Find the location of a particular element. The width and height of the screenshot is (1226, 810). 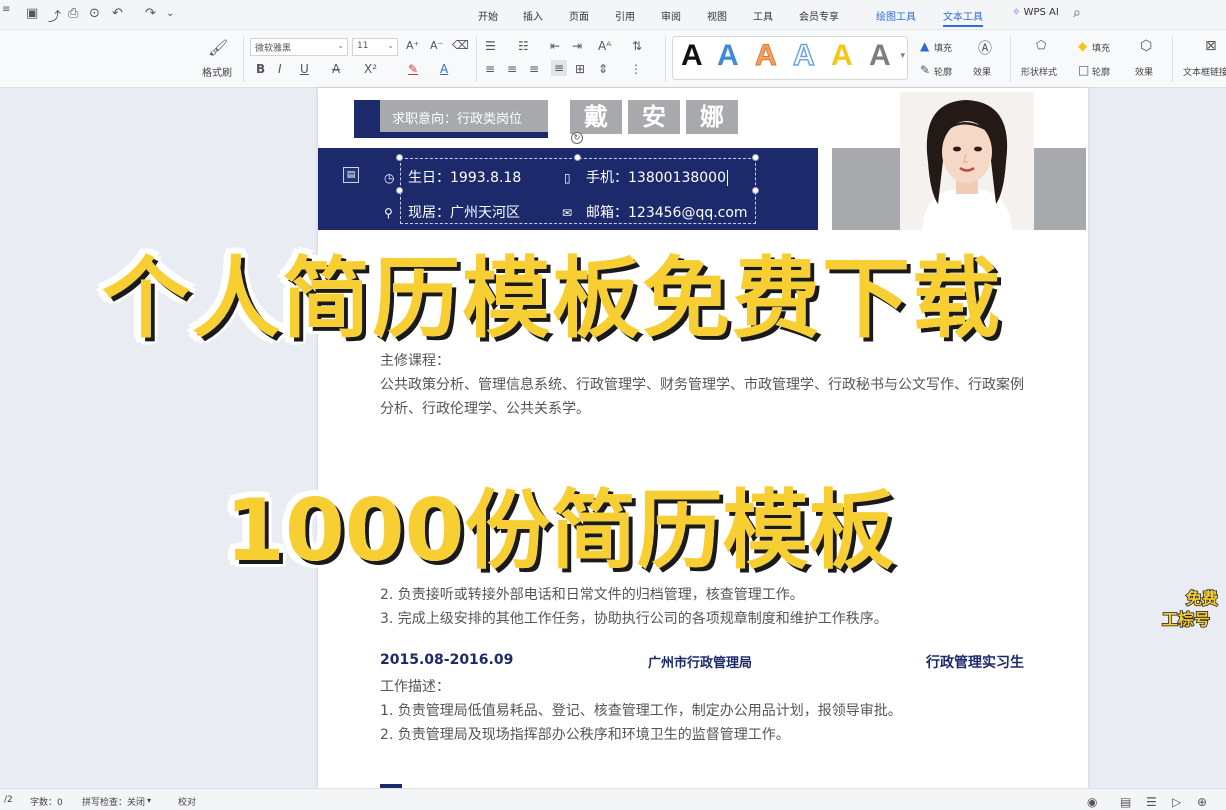

search-icon: ⌕ is located at coordinates (1077, 13).